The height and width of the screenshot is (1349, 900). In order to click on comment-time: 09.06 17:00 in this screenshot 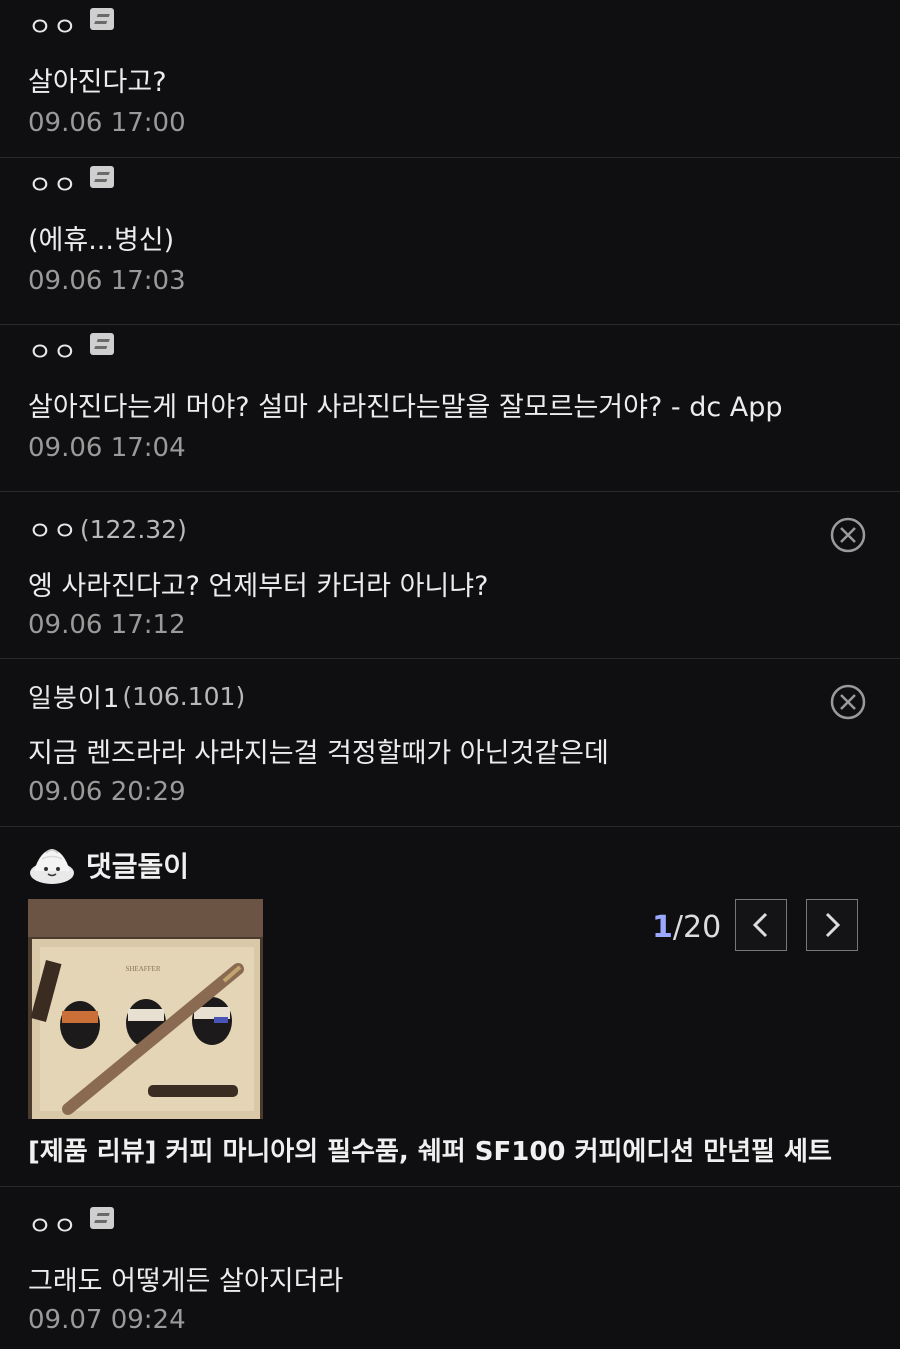, I will do `click(107, 123)`.